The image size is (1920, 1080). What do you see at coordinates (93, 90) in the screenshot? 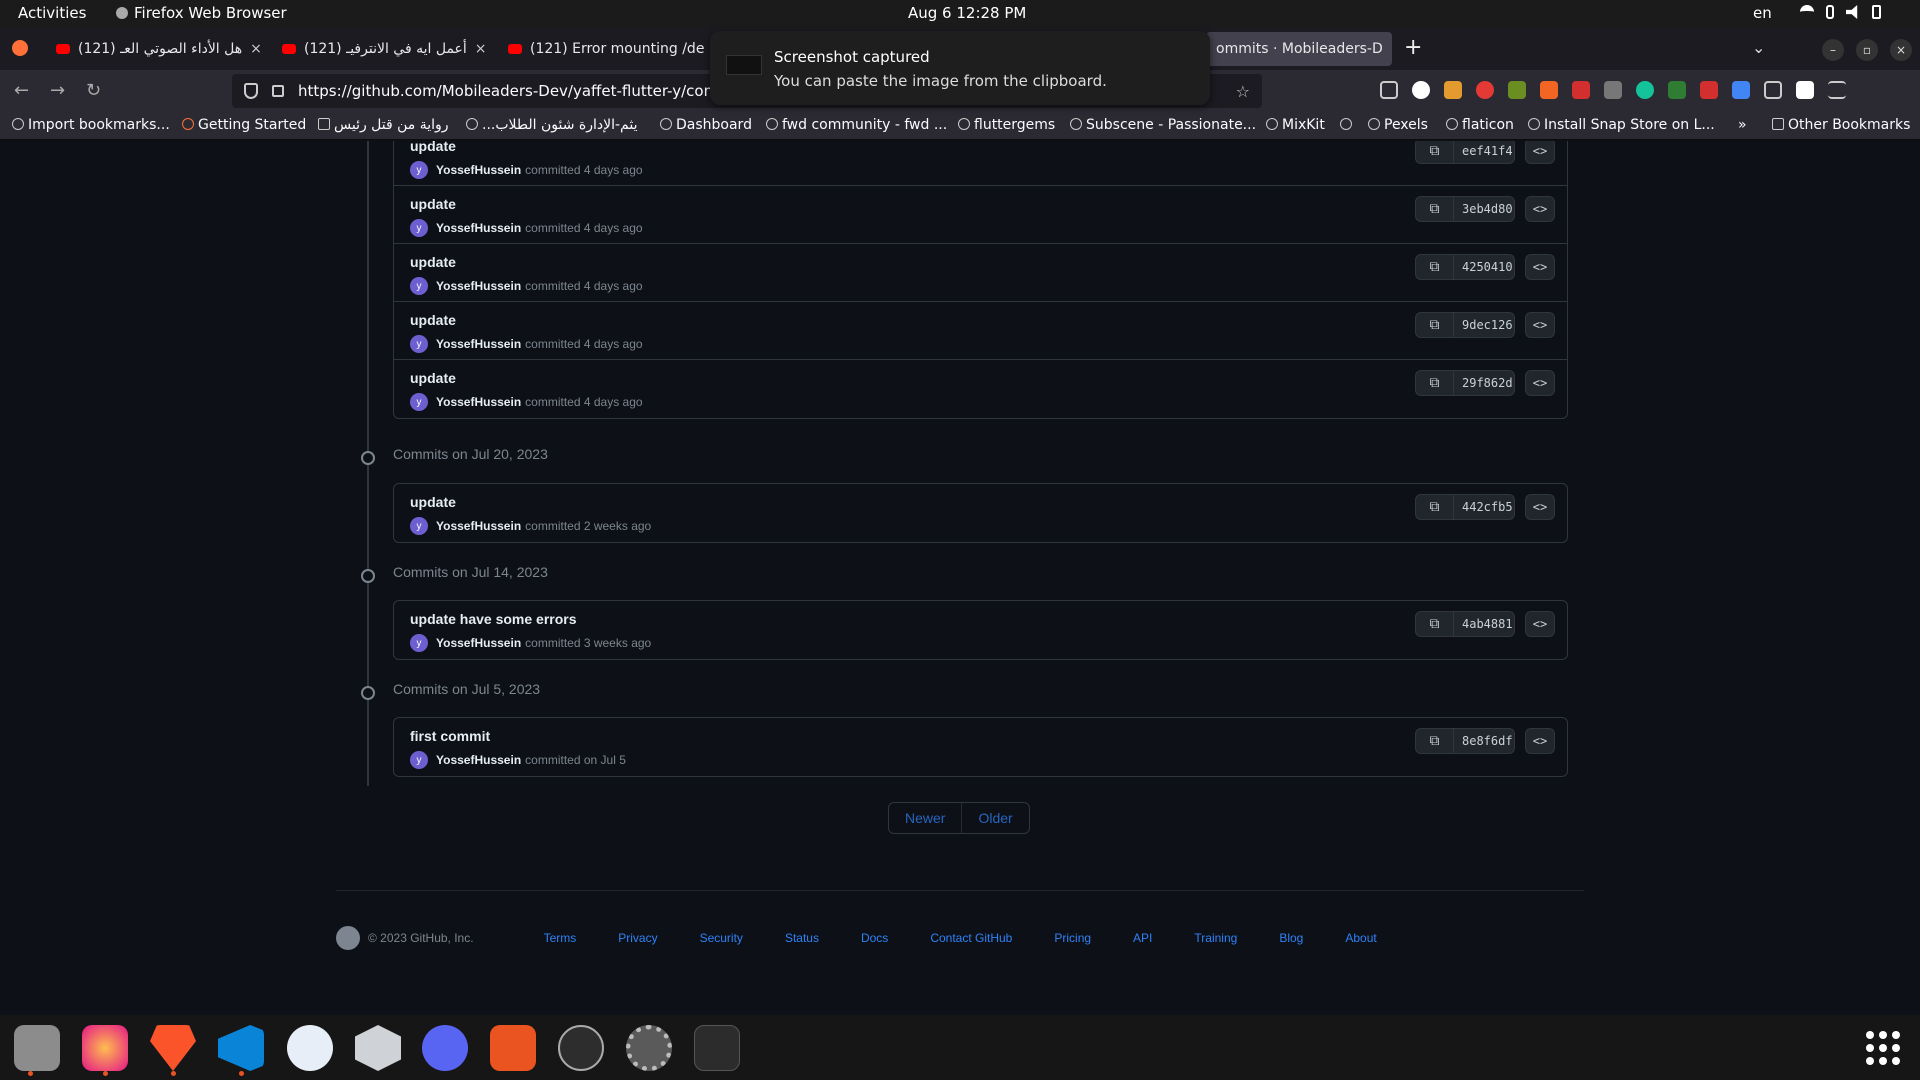
I see `reload-icon: ↻` at bounding box center [93, 90].